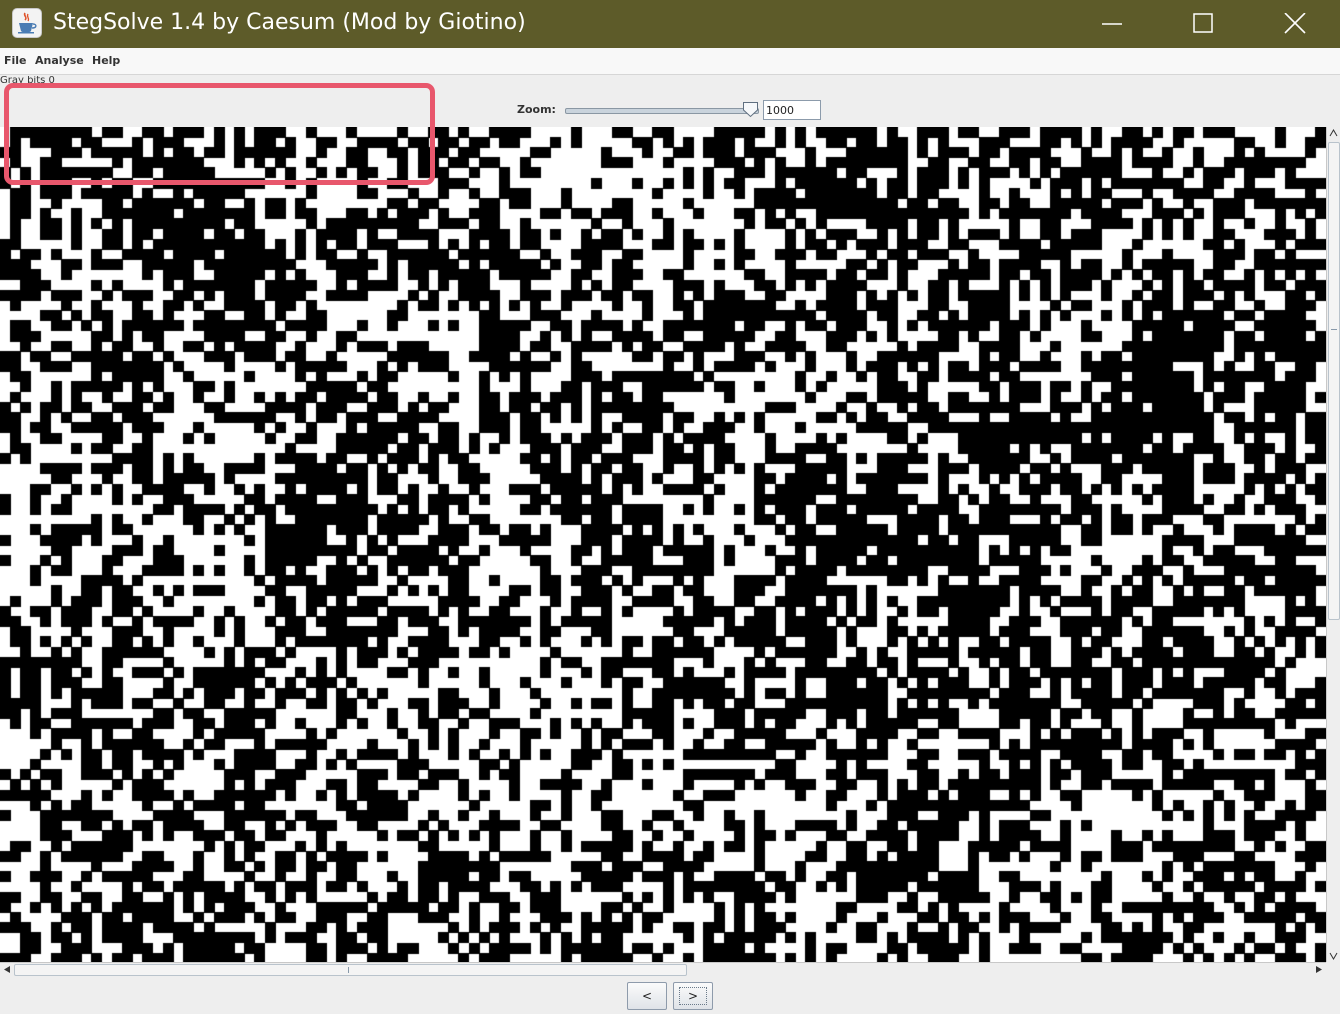 The height and width of the screenshot is (1014, 1340). What do you see at coordinates (662, 111) in the screenshot?
I see `zoom-slider-track` at bounding box center [662, 111].